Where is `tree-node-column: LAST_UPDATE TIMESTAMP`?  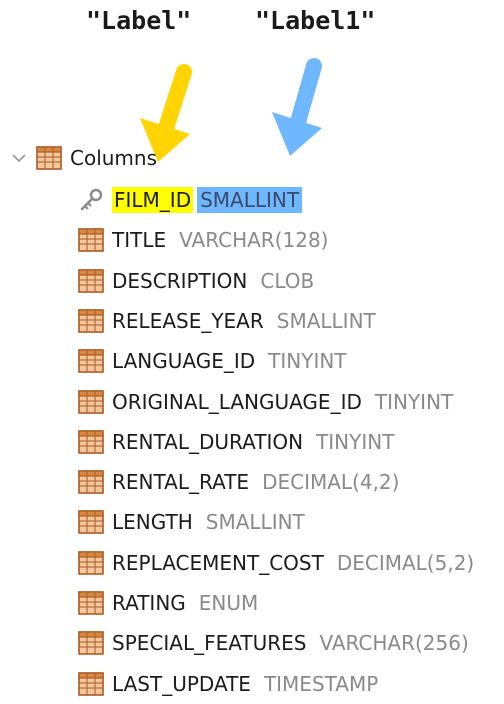 tree-node-column: LAST_UPDATE TIMESTAMP is located at coordinates (229, 684).